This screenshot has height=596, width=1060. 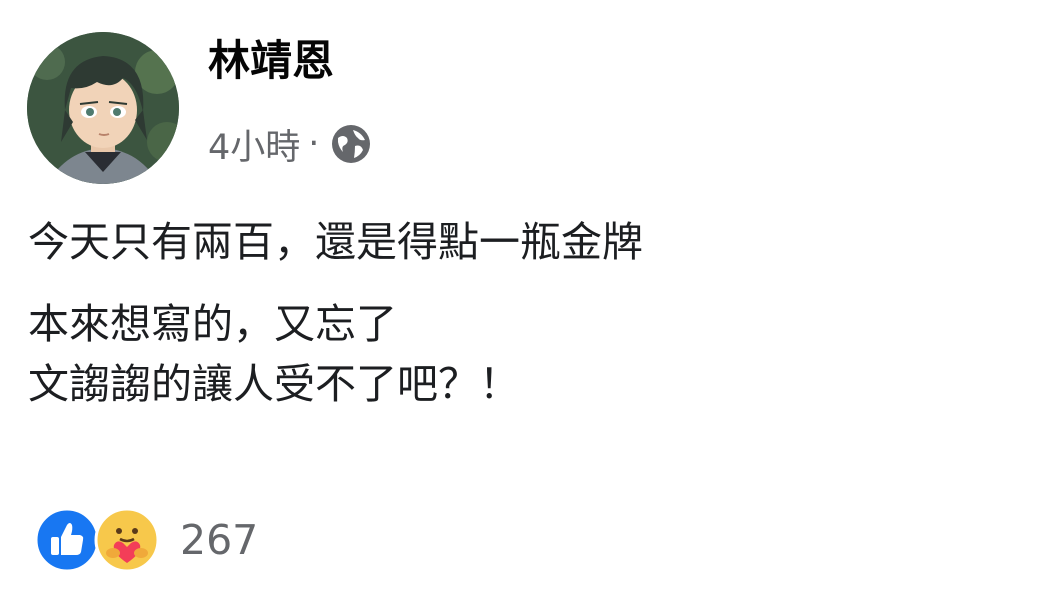 What do you see at coordinates (127, 540) in the screenshot?
I see `care-icon` at bounding box center [127, 540].